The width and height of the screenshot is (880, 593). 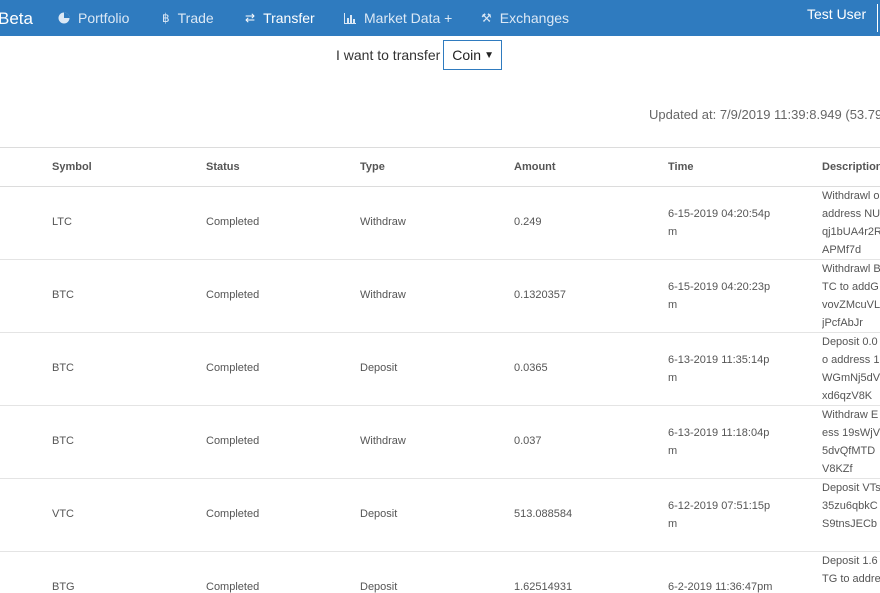 What do you see at coordinates (486, 18) in the screenshot?
I see `tools-icon: ⚒` at bounding box center [486, 18].